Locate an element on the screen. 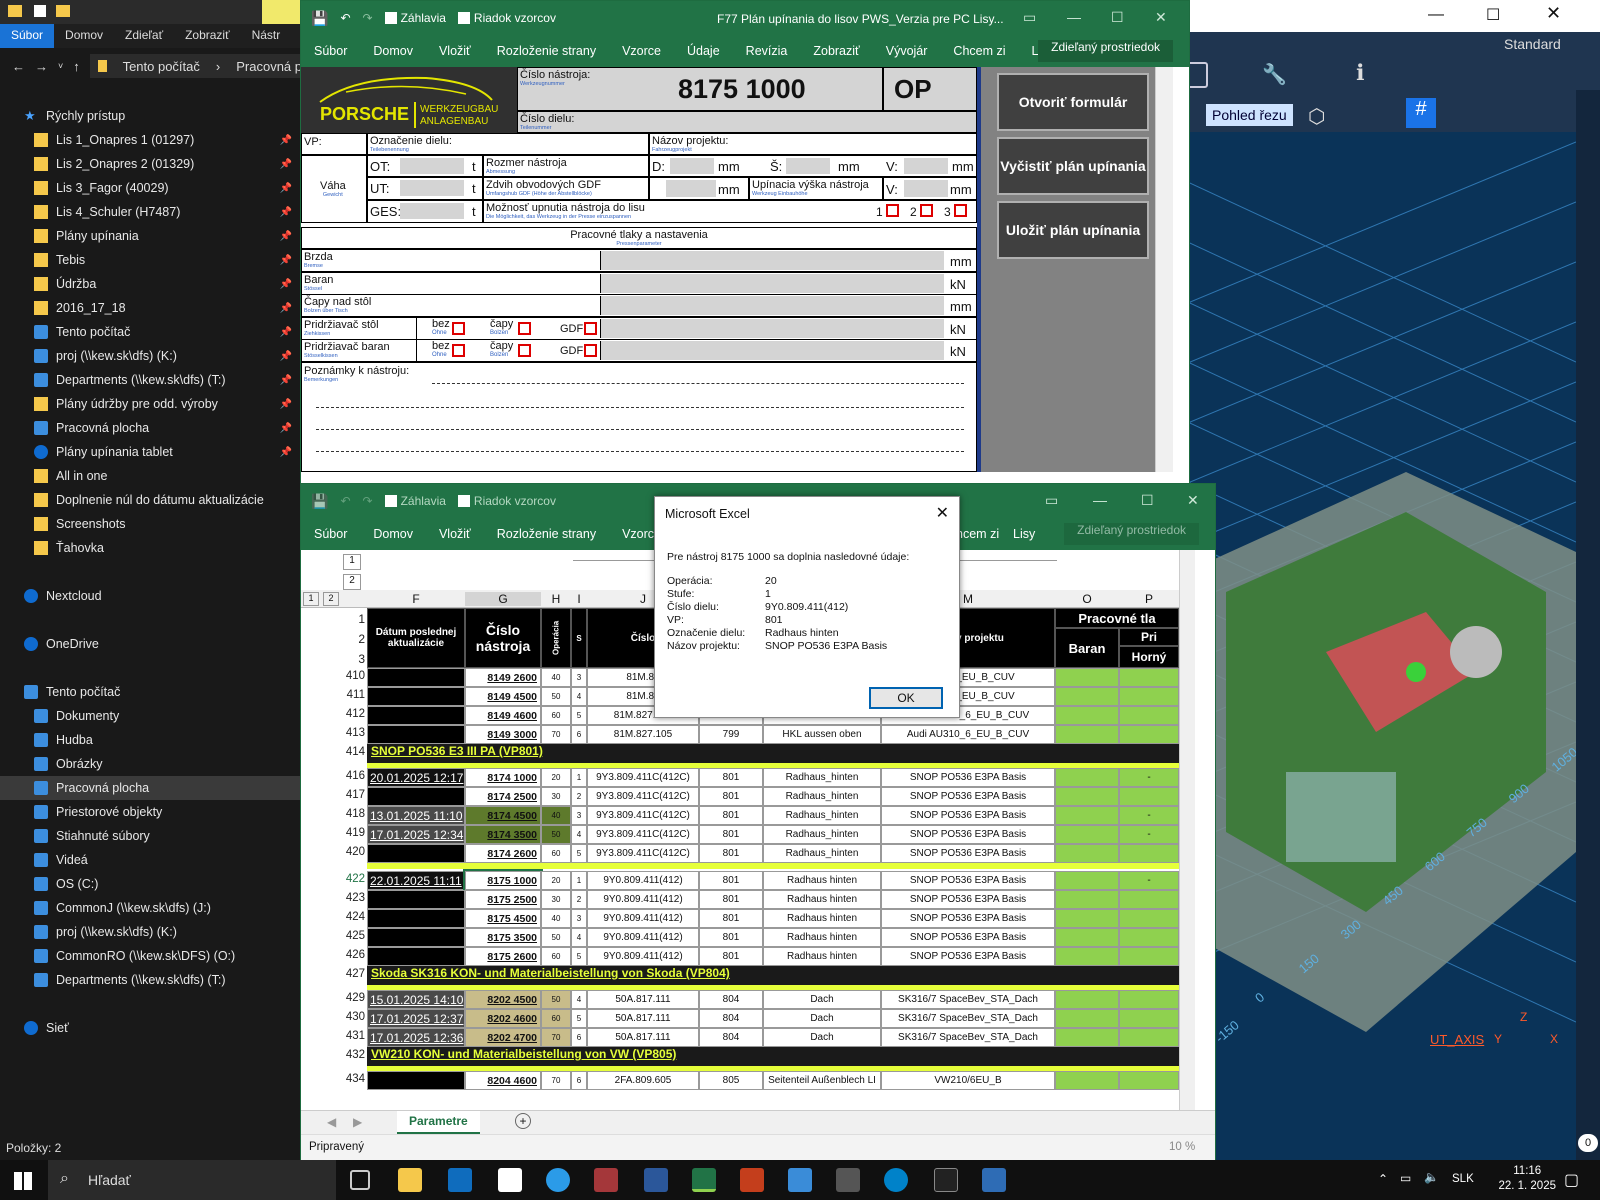 The width and height of the screenshot is (1600, 1200). row-number: 431 is located at coordinates (334, 1036).